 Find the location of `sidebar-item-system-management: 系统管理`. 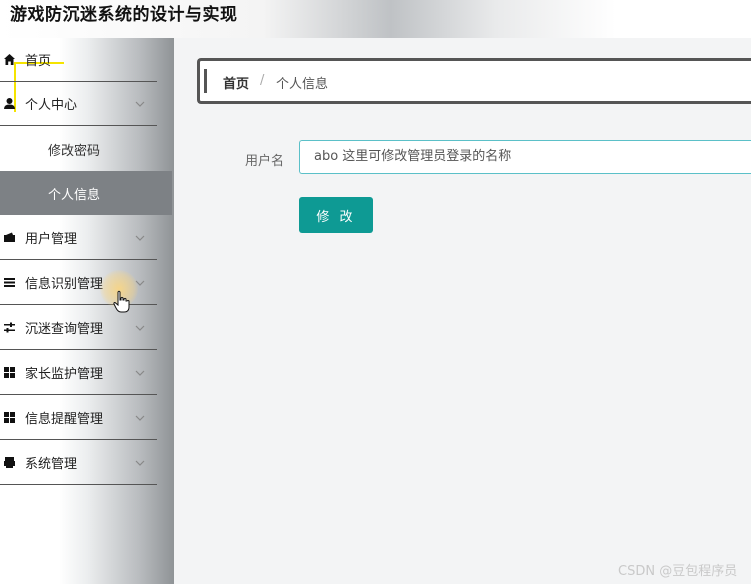

sidebar-item-system-management: 系统管理 is located at coordinates (78, 463).